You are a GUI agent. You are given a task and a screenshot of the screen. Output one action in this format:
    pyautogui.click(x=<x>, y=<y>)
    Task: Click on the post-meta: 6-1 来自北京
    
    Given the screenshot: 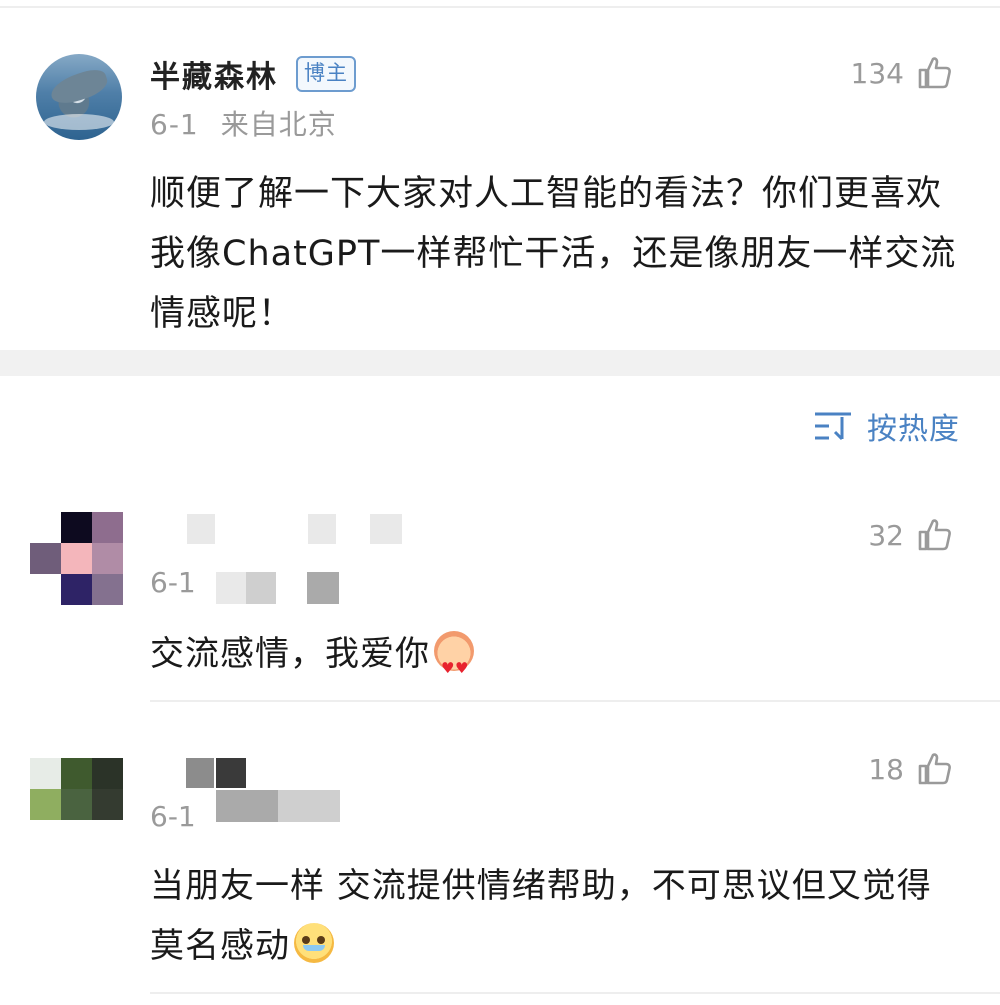 What is the action you would take?
    pyautogui.click(x=243, y=123)
    